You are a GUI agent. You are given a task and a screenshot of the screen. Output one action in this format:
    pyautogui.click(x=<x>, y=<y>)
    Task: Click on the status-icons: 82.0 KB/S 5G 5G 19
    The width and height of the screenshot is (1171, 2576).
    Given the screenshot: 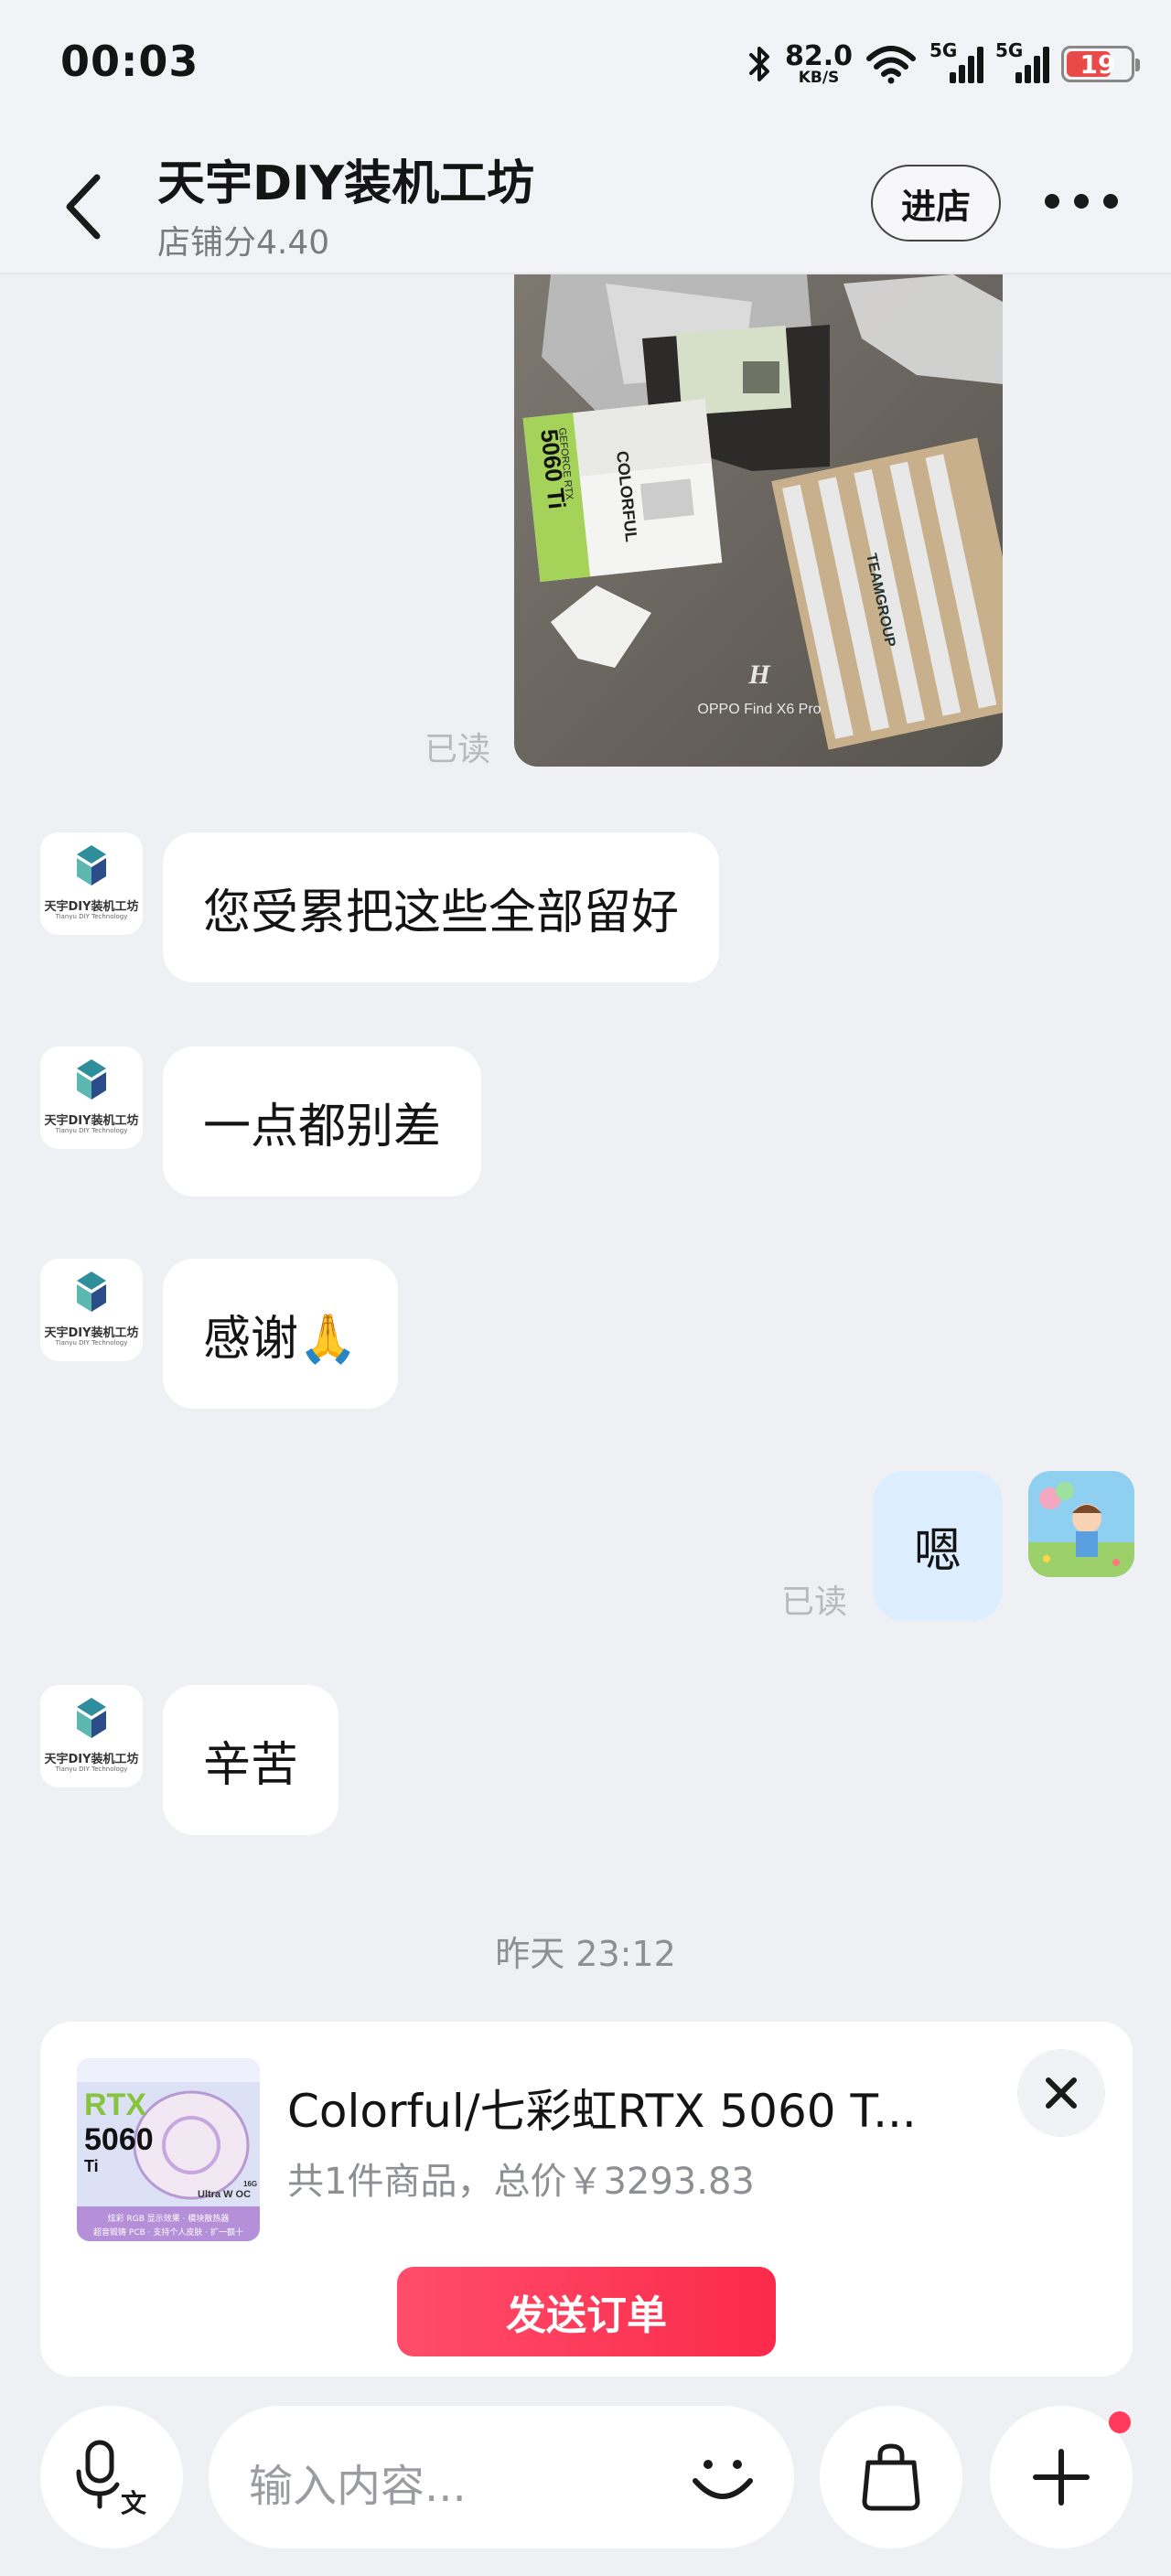 What is the action you would take?
    pyautogui.click(x=944, y=64)
    